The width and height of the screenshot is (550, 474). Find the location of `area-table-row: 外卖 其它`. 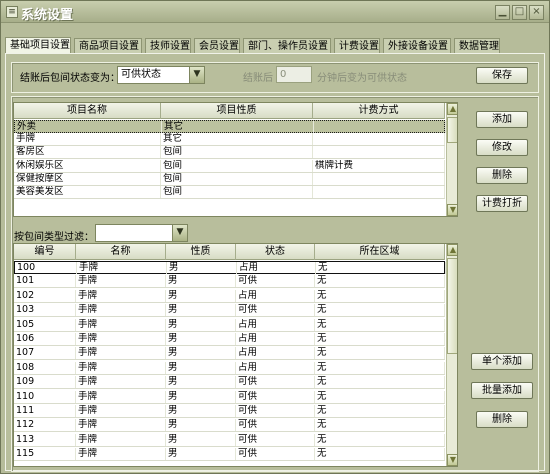

area-table-row: 外卖 其它 is located at coordinates (230, 126).